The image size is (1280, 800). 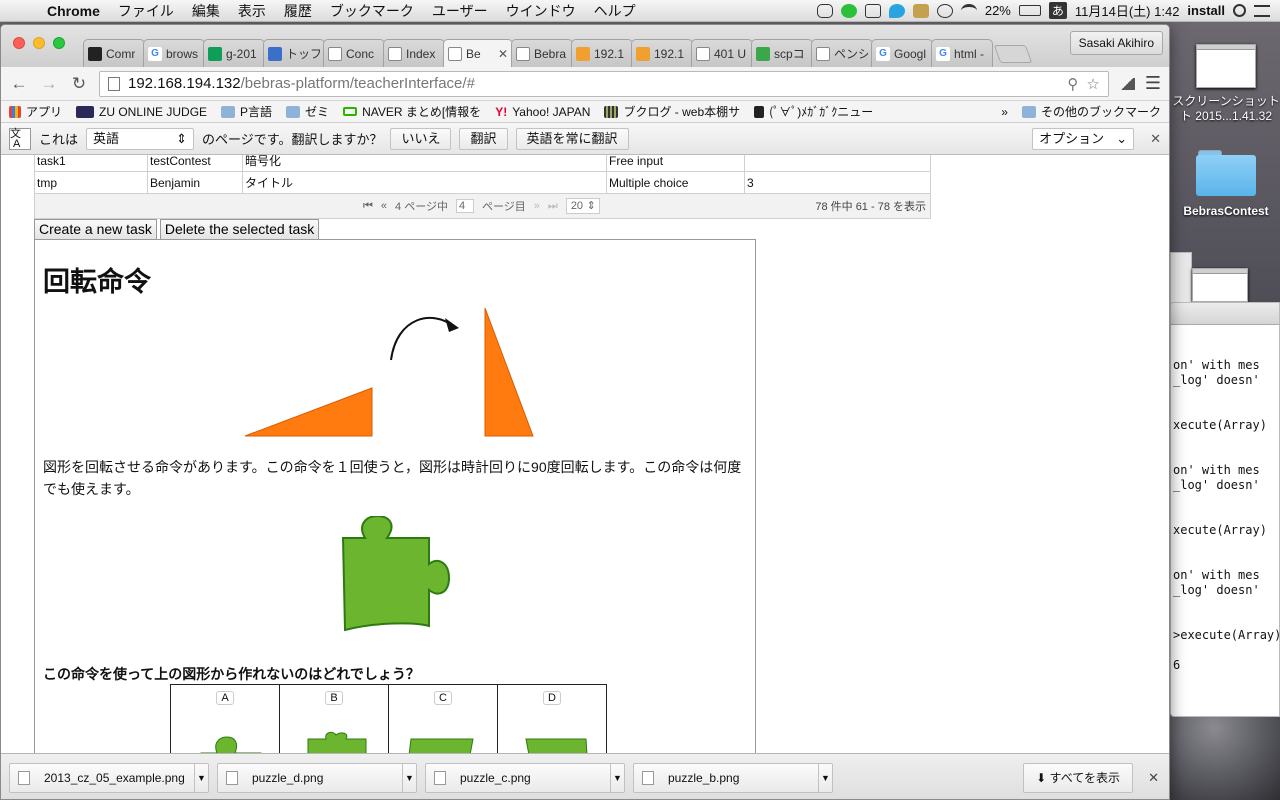 What do you see at coordinates (307, 111) in the screenshot?
I see `bookmark-folder-seminar: ゼミ` at bounding box center [307, 111].